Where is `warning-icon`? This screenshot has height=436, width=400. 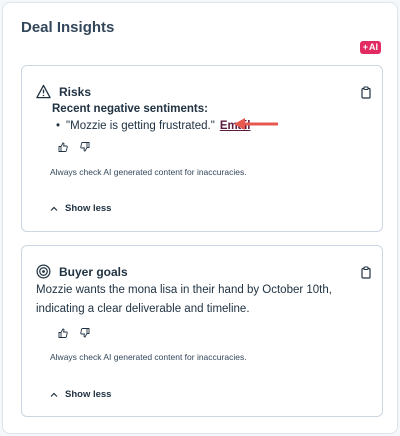
warning-icon is located at coordinates (43, 91).